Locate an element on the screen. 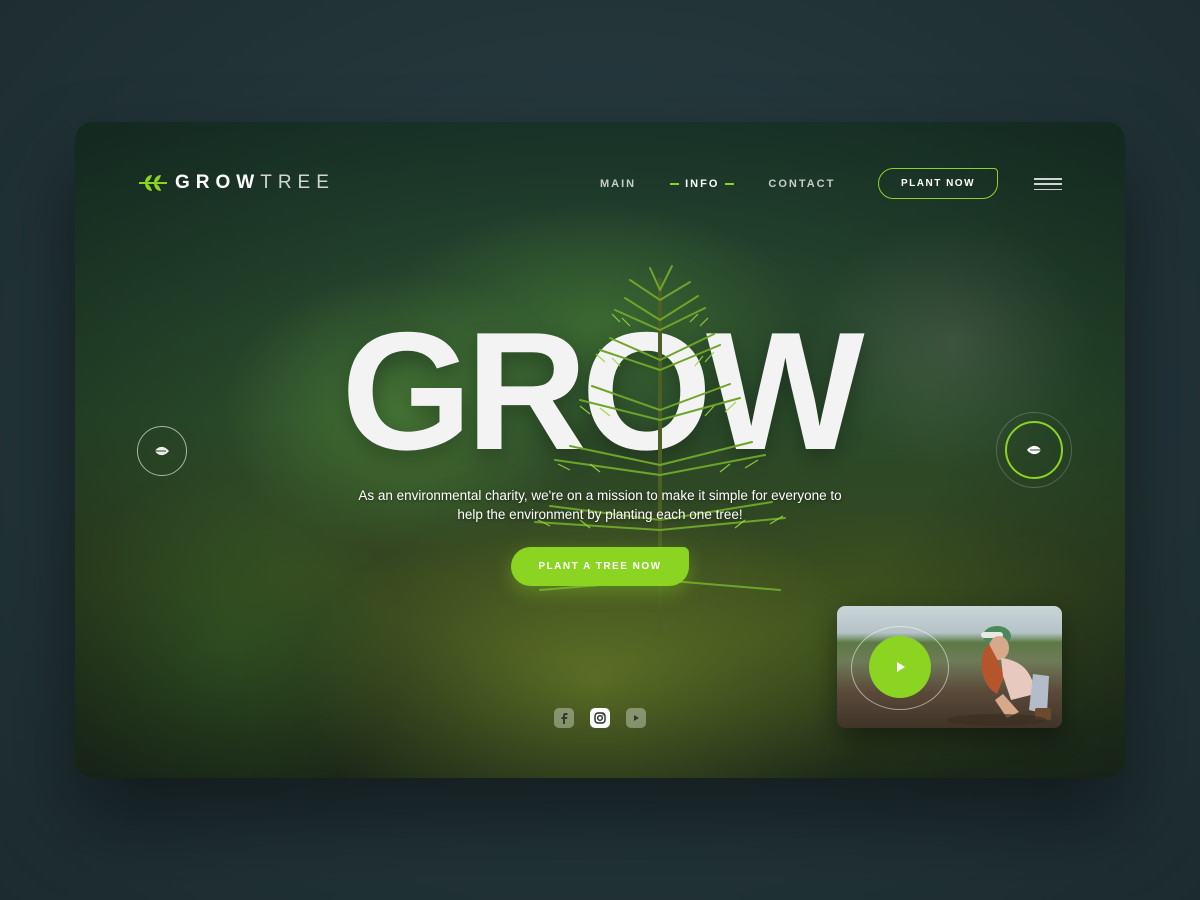 The image size is (1200, 900). nav-item-label: MAIN is located at coordinates (618, 184).